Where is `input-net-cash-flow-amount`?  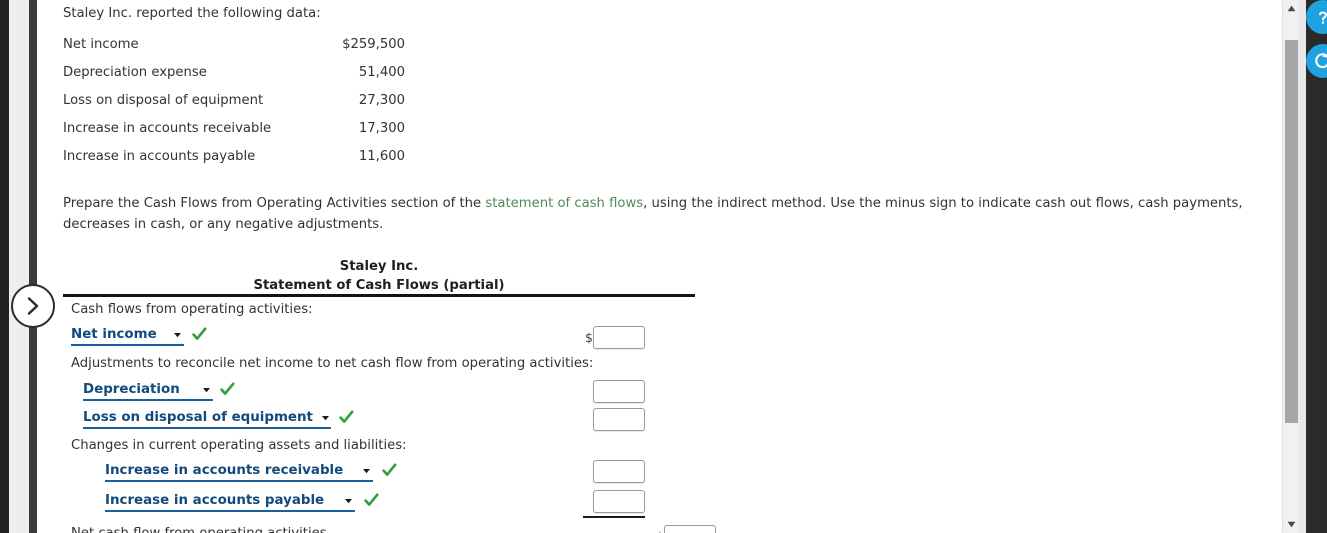 input-net-cash-flow-amount is located at coordinates (690, 529).